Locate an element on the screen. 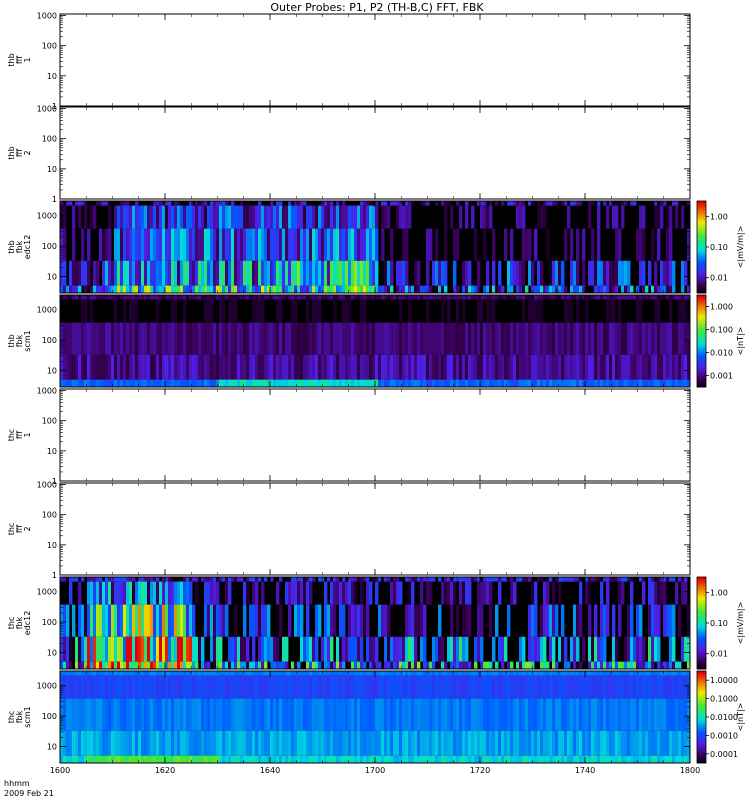 The image size is (750, 800). panel-label: thb fbk edc12 is located at coordinates (19, 247).